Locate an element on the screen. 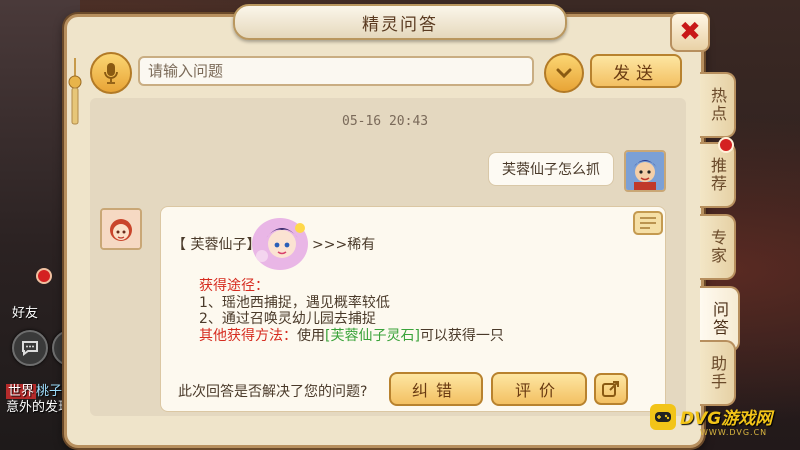  rate-button: 评价 is located at coordinates (539, 389).